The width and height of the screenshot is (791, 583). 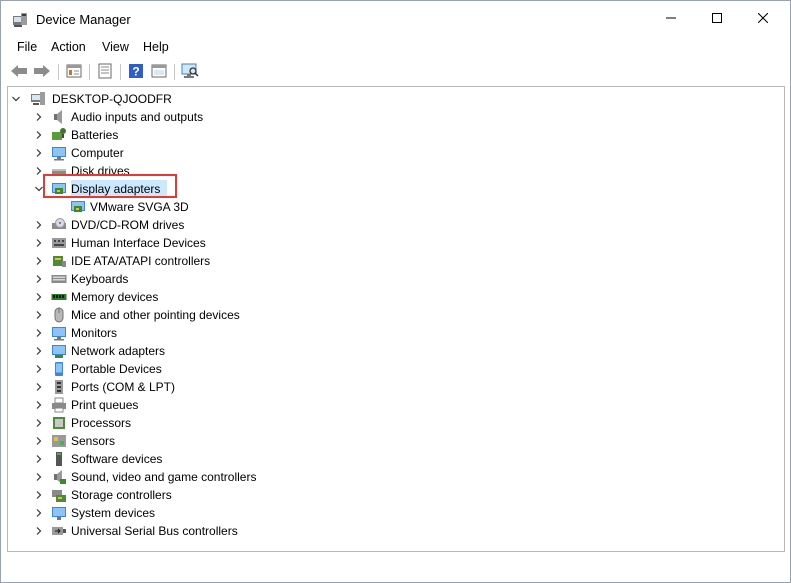 What do you see at coordinates (393, 369) in the screenshot?
I see `tree-item-portable-devices: Portable Devices` at bounding box center [393, 369].